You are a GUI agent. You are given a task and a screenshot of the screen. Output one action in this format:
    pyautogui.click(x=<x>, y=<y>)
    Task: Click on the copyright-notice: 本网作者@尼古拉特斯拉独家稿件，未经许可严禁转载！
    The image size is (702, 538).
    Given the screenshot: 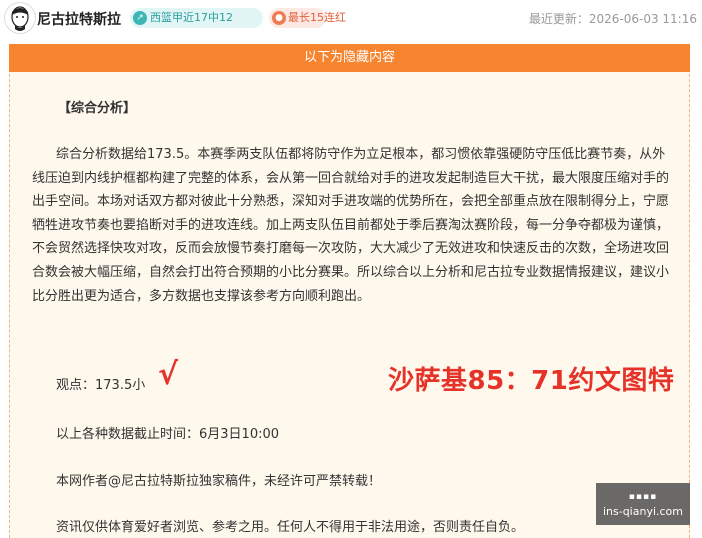 What is the action you would take?
    pyautogui.click(x=219, y=481)
    